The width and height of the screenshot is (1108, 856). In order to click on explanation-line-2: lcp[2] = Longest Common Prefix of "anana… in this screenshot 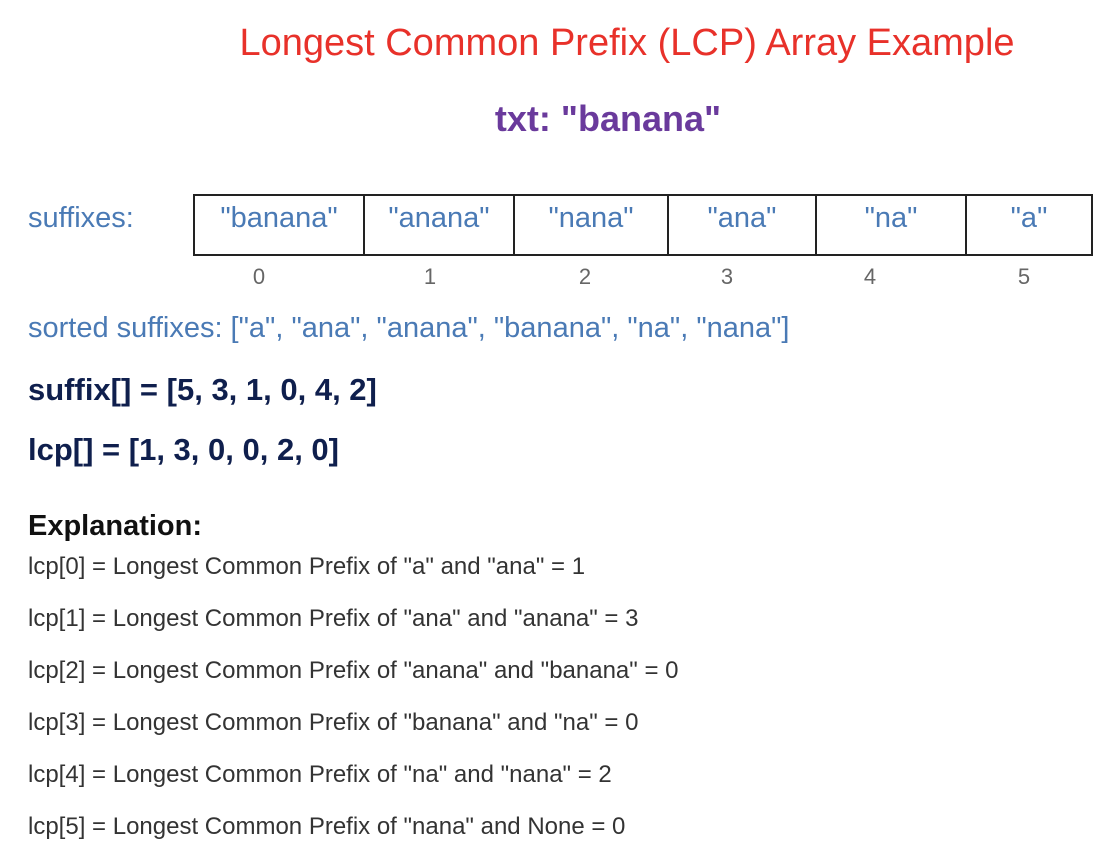, I will do `click(353, 670)`.